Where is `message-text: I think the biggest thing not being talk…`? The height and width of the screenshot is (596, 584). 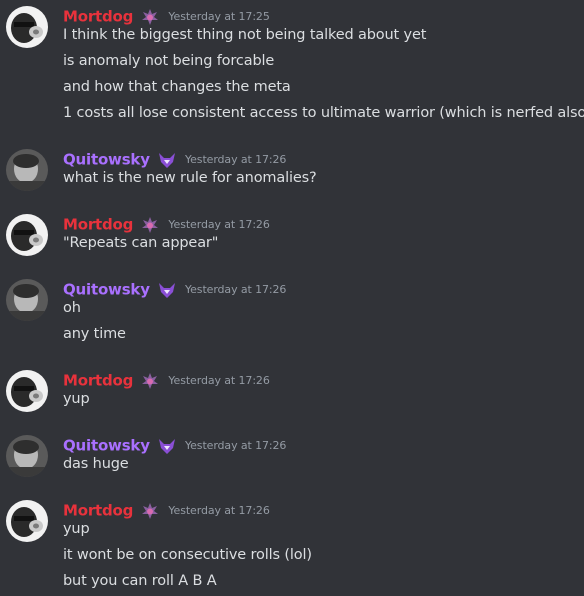
message-text: I think the biggest thing not being talk… is located at coordinates (245, 35).